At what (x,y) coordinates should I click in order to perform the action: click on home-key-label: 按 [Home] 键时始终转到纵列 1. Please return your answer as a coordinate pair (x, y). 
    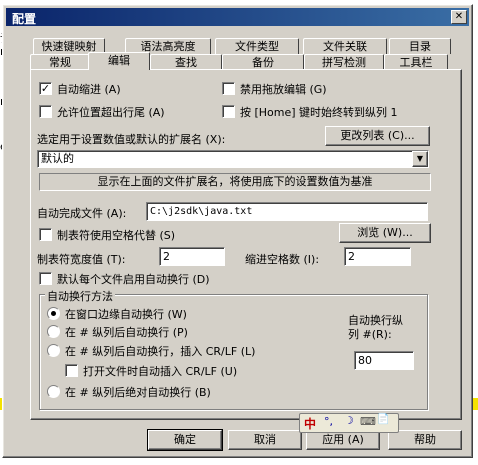
    Looking at the image, I should click on (319, 112).